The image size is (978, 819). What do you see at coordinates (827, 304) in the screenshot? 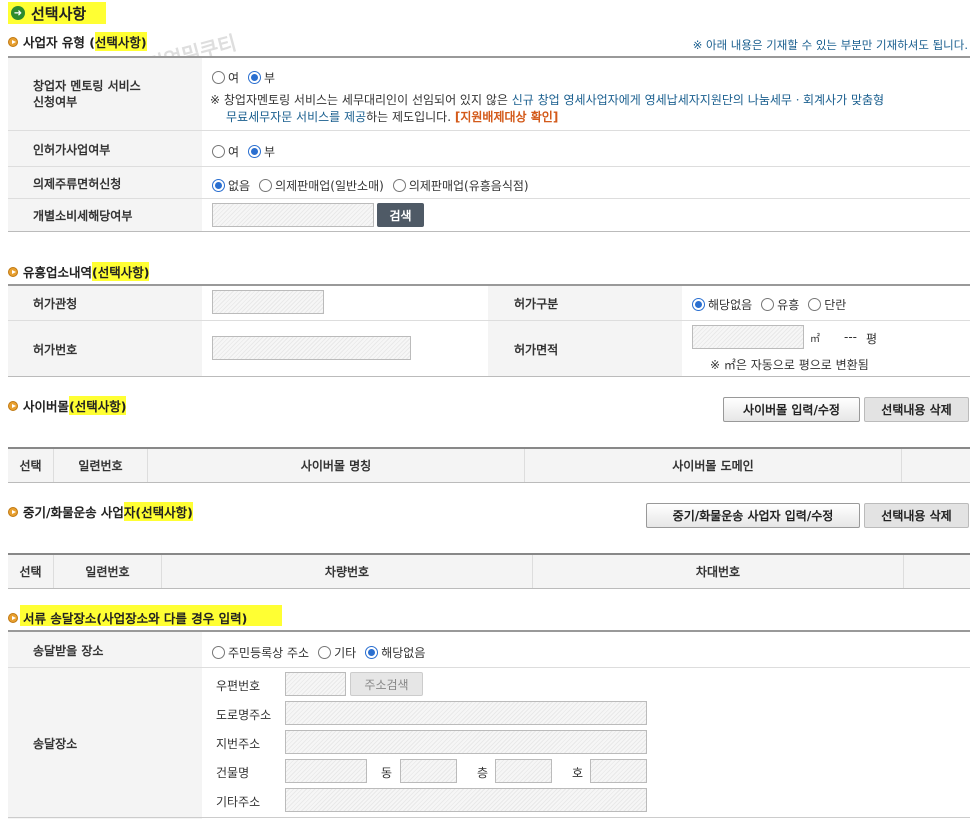
I see `permit-radio-bar: 단란` at bounding box center [827, 304].